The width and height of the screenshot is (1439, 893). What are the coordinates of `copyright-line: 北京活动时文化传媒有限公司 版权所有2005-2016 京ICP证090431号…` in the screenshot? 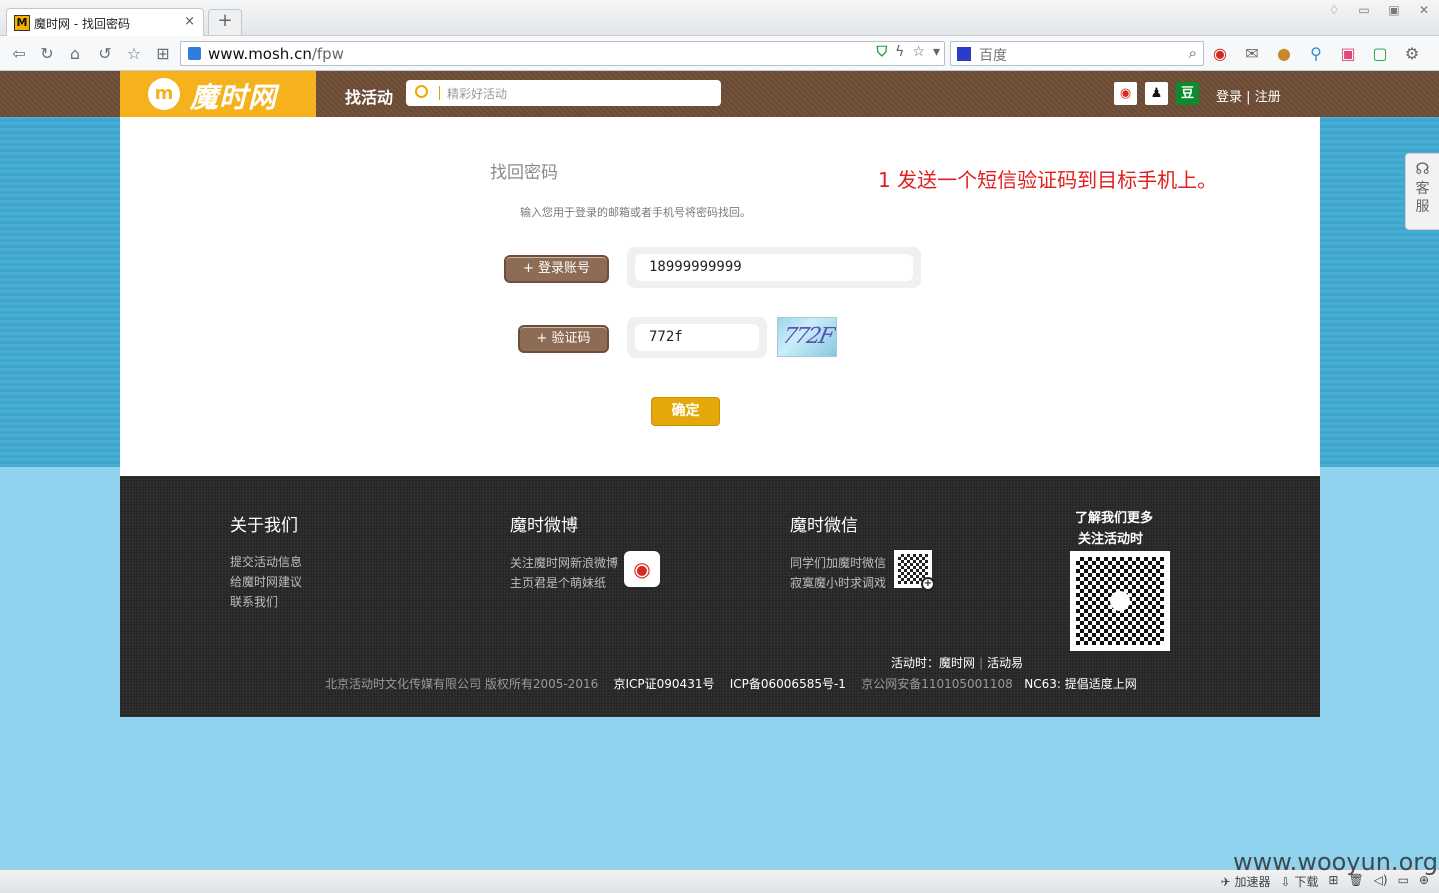 It's located at (731, 684).